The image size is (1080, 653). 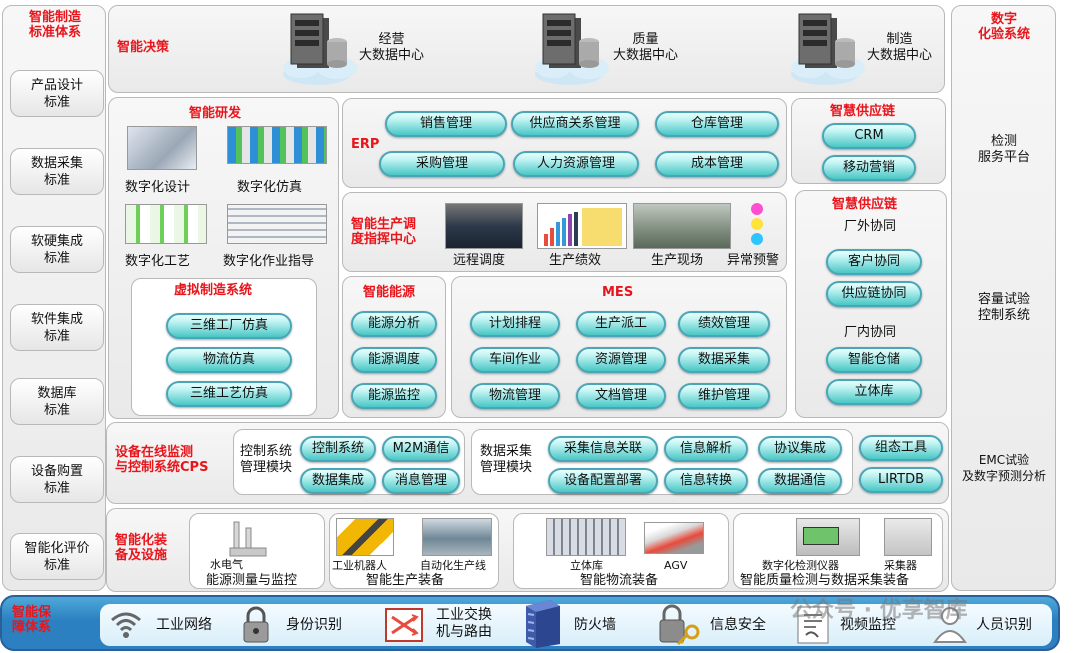 What do you see at coordinates (575, 124) in the screenshot?
I see `supplier-relation-button: 供应商关系管理` at bounding box center [575, 124].